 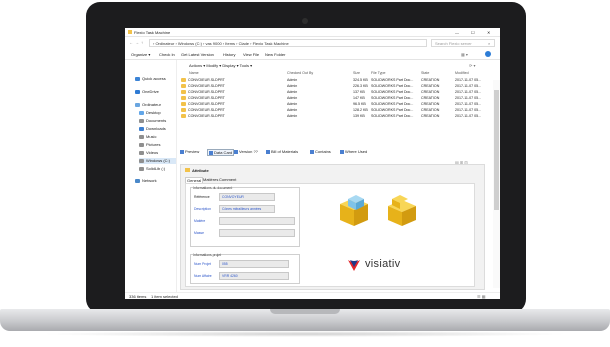 I want to click on nav-item-ordinateur: Ordinateur, so click(x=148, y=105).